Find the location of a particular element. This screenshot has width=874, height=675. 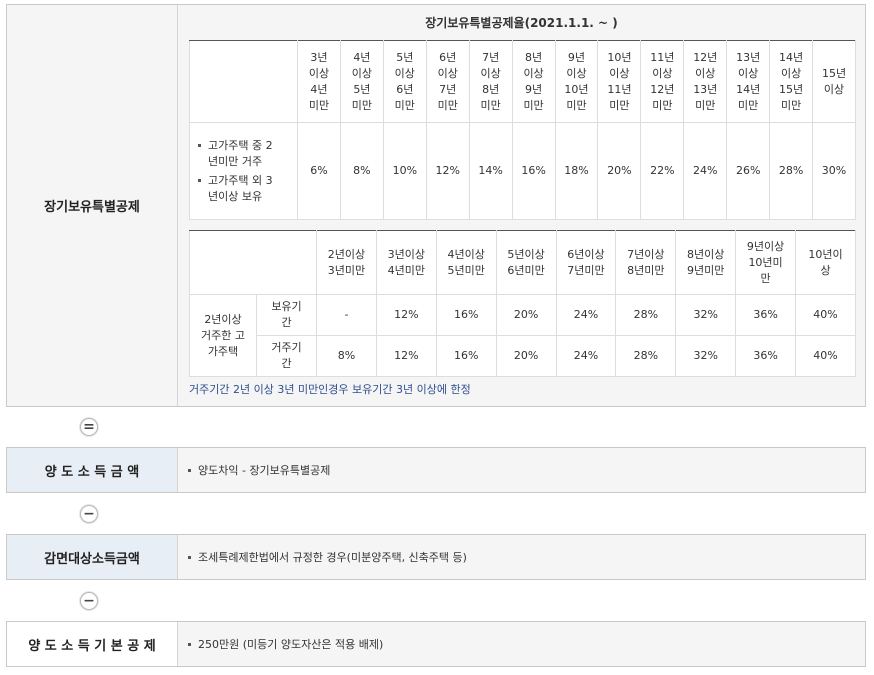

item-text: 고가주택 외 3 년이상 보유 is located at coordinates (240, 189).